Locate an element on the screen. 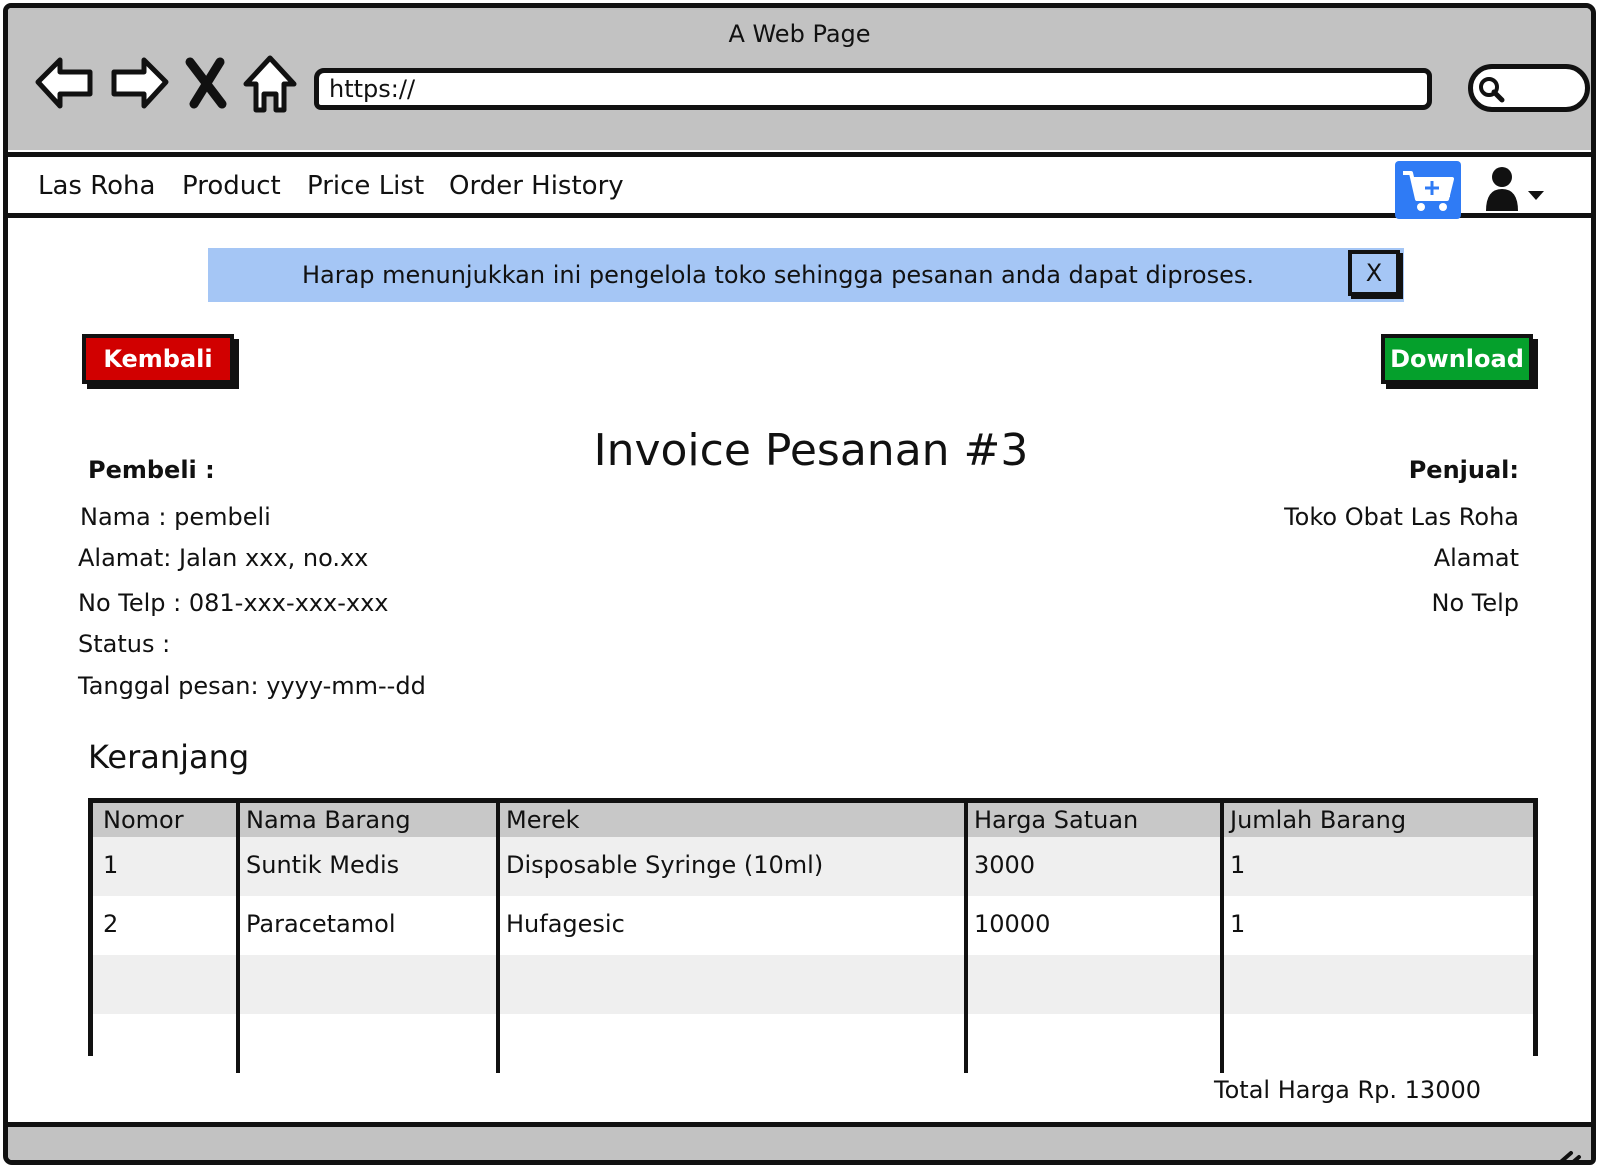 The height and width of the screenshot is (1172, 1606). column-header-jumlah-barang: Jumlah Barang is located at coordinates (1376, 820).